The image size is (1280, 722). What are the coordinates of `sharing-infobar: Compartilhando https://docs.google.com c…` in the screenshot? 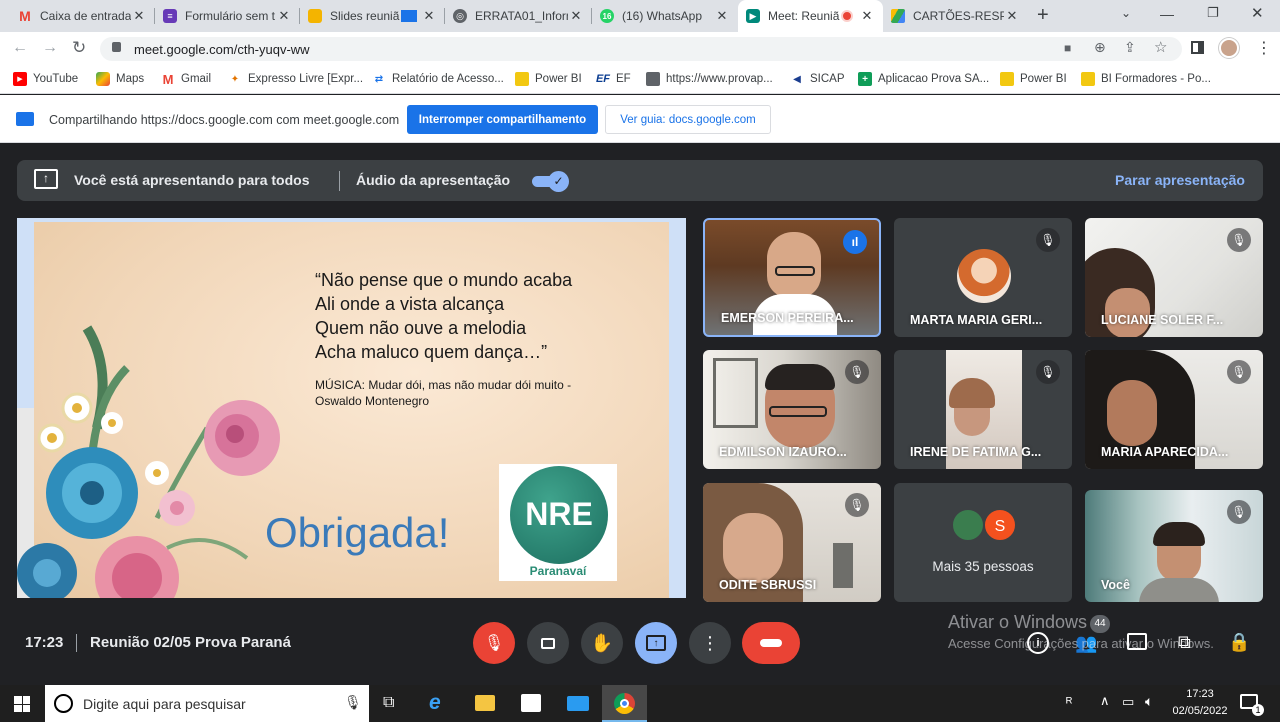 It's located at (640, 119).